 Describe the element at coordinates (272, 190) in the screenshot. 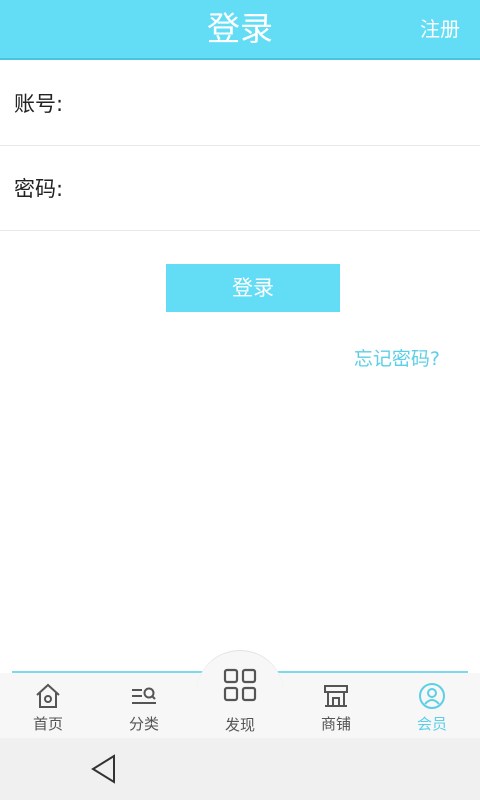

I see `password-input` at that location.